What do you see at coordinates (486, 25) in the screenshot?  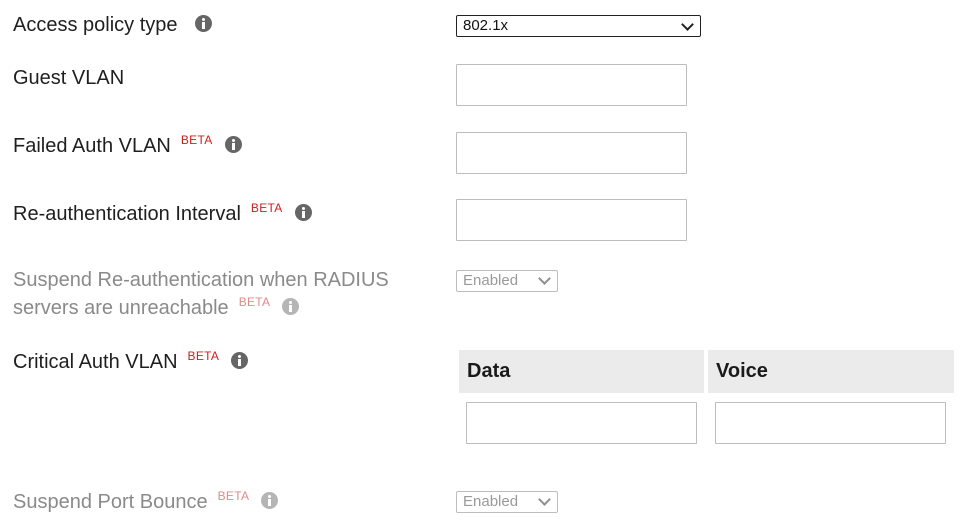 I see `access-policy-type-value: 802.1x` at bounding box center [486, 25].